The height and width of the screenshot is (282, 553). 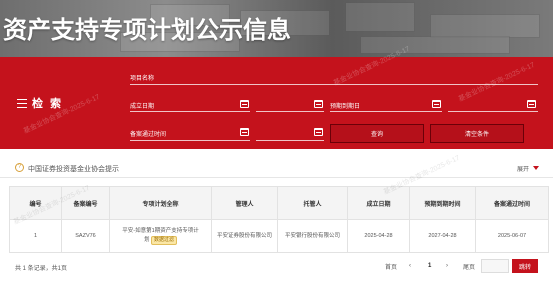 What do you see at coordinates (73, 169) in the screenshot?
I see `notice-text: 中国证券投资基金业协会提示` at bounding box center [73, 169].